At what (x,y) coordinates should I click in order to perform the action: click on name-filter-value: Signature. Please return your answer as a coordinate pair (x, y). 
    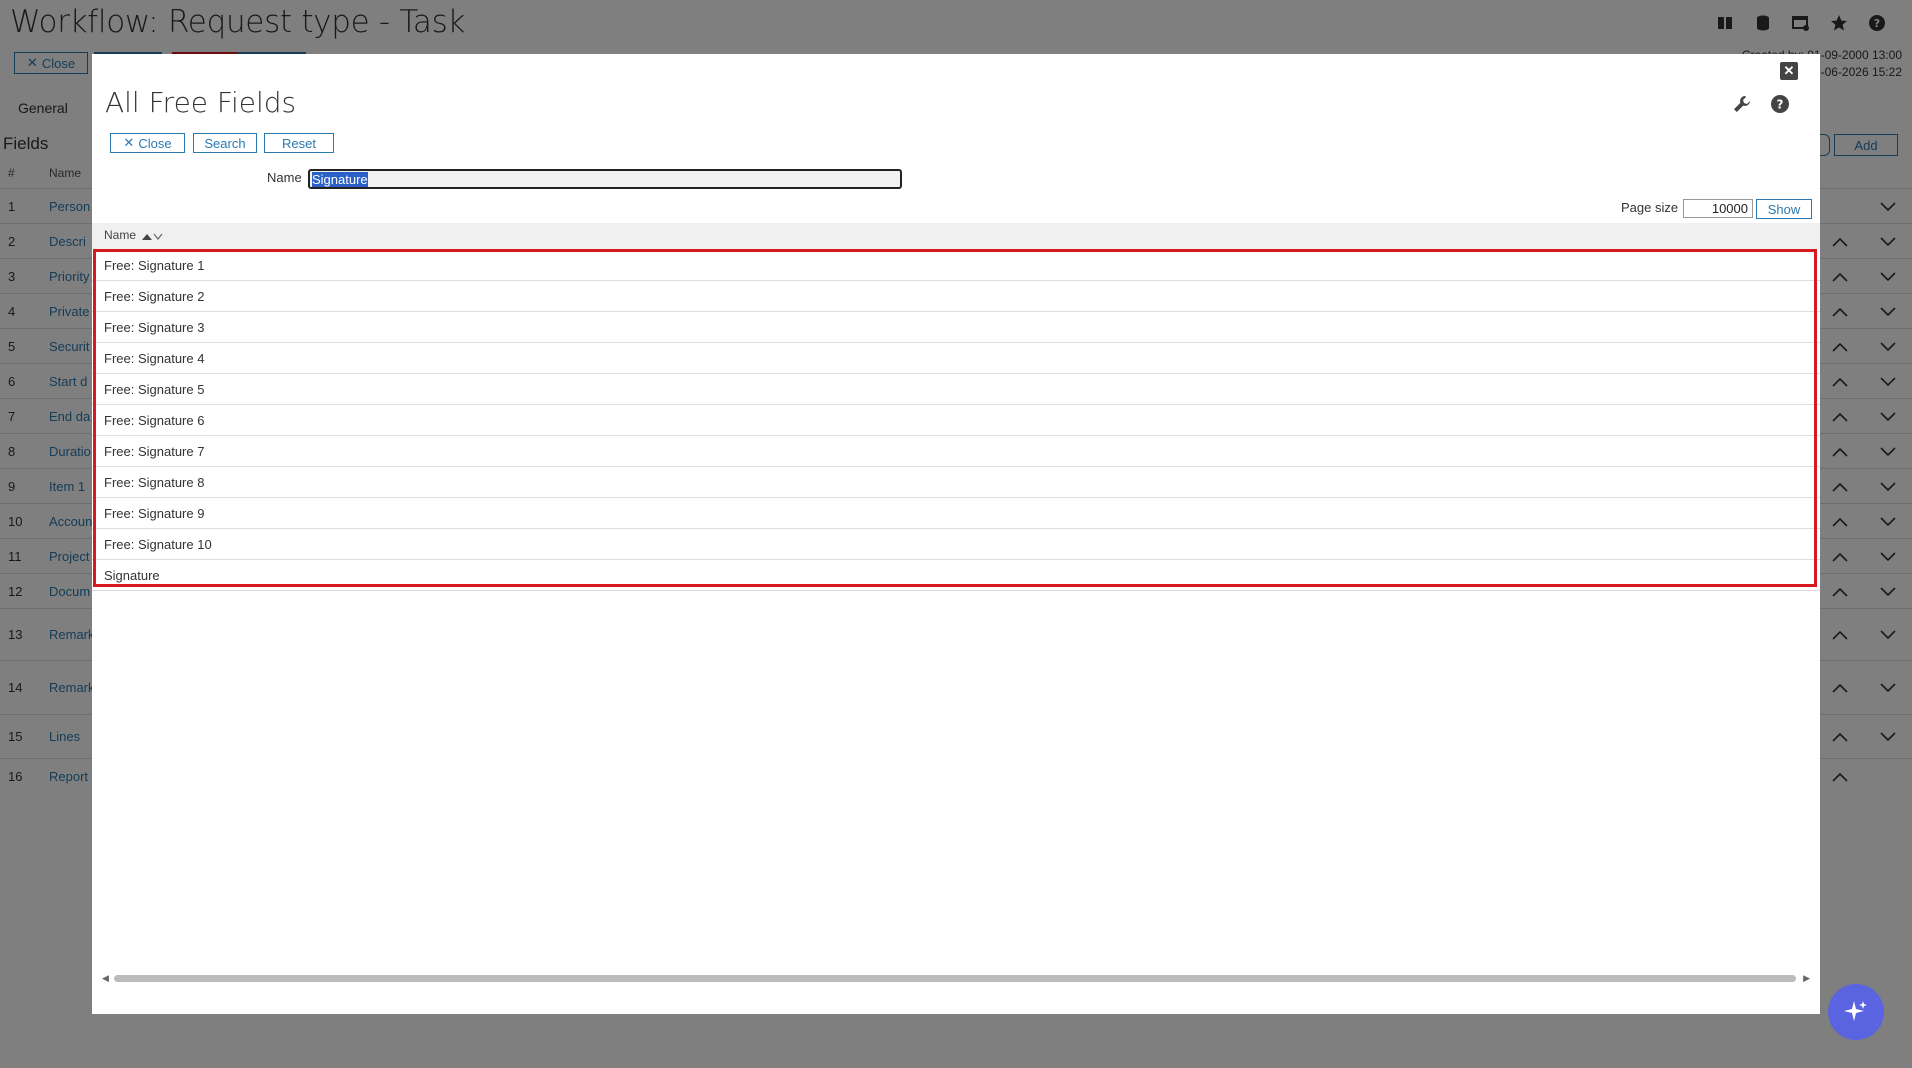
    Looking at the image, I should click on (340, 179).